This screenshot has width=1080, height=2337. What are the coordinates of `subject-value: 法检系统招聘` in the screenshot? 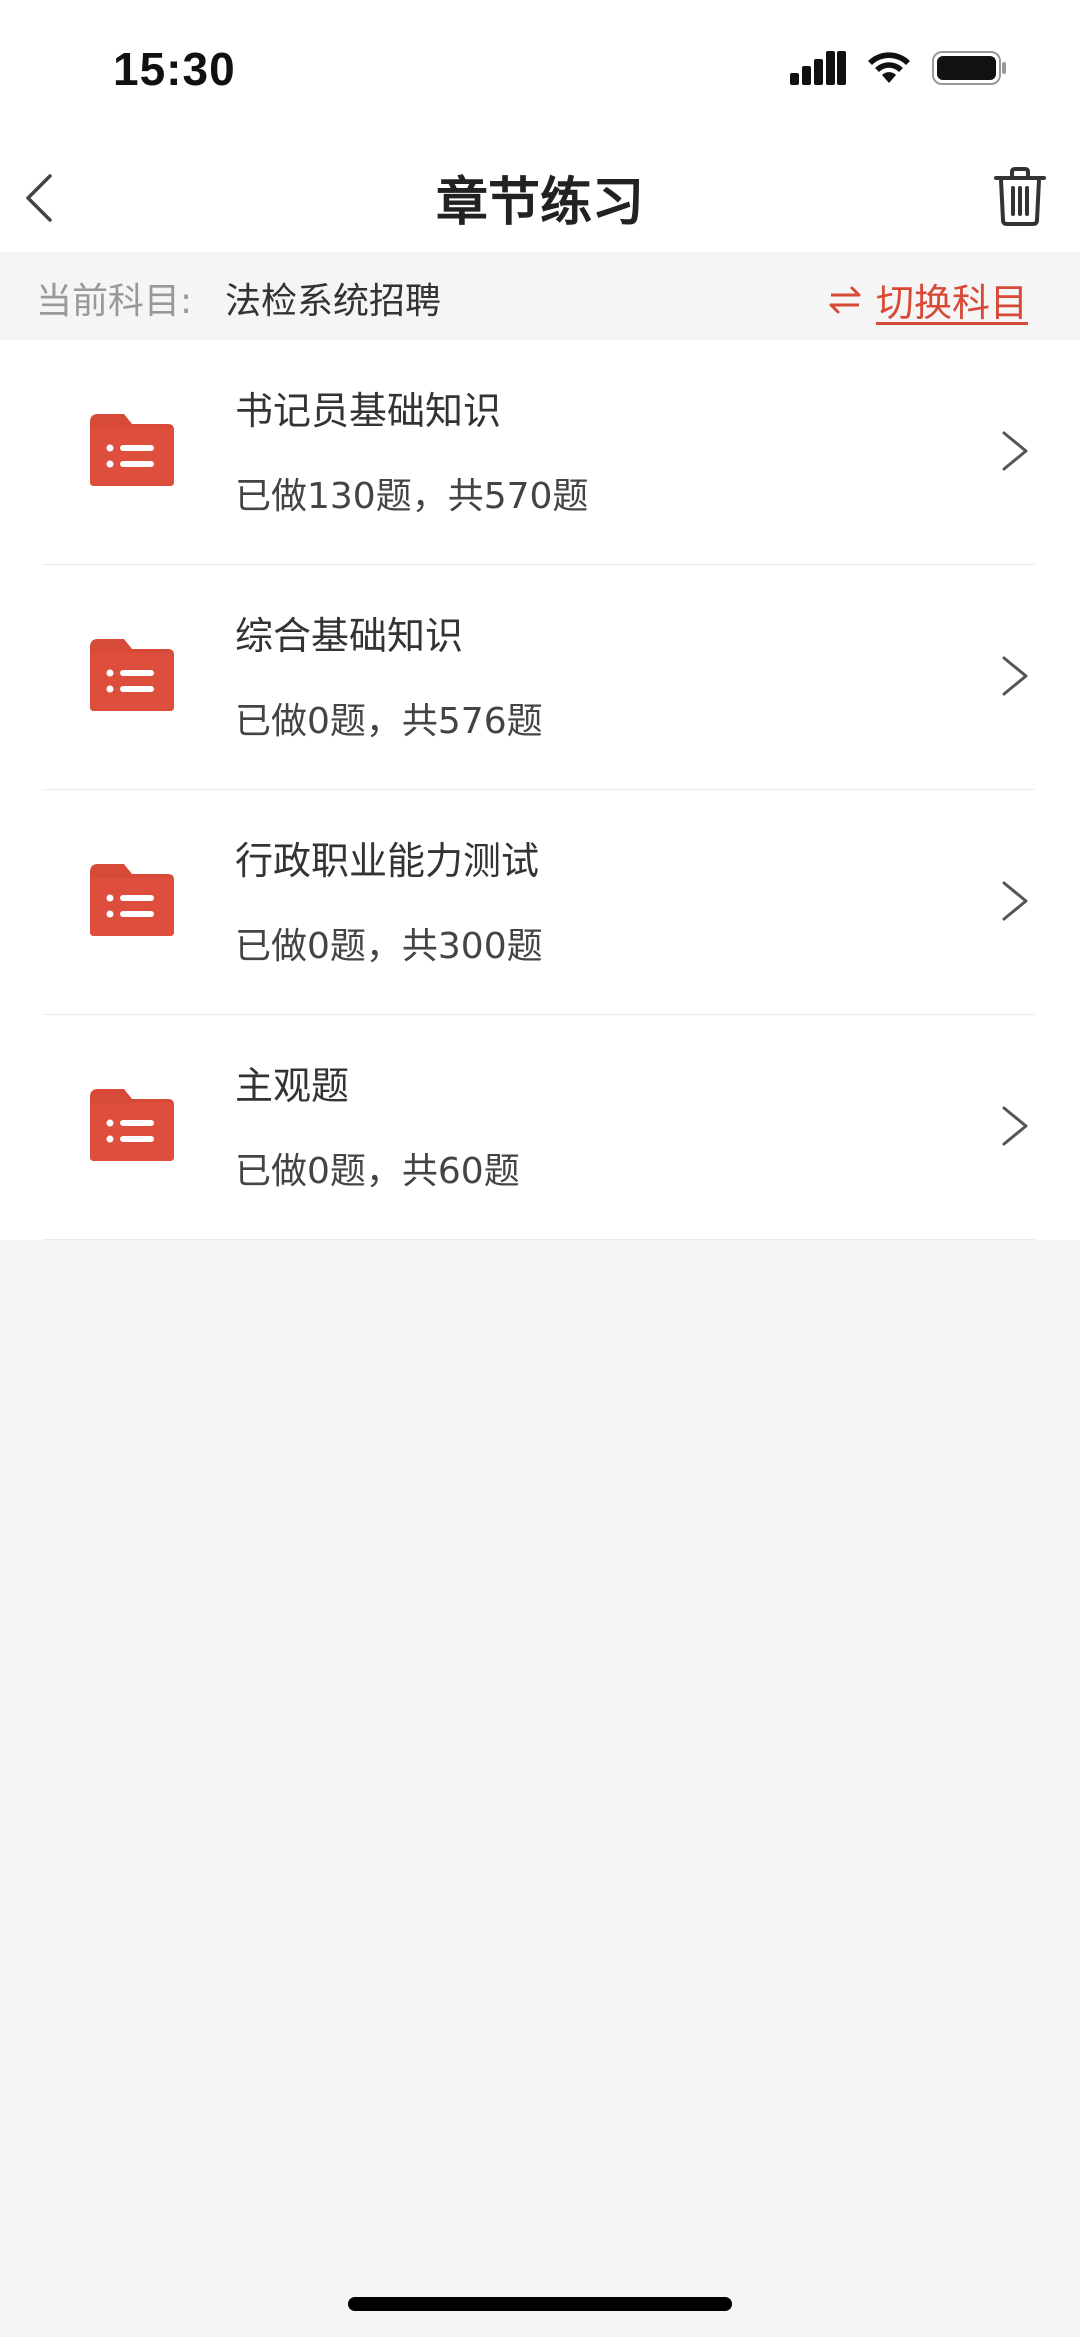 It's located at (333, 301).